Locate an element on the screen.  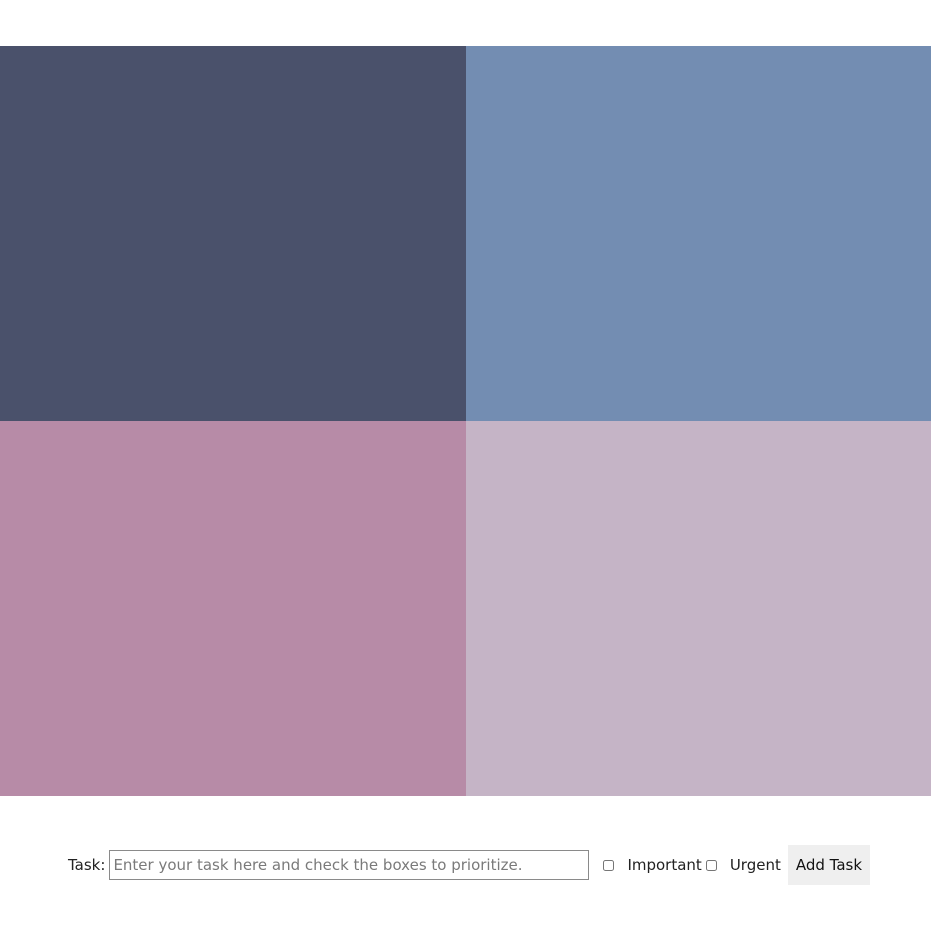
urgent-group: Urgent is located at coordinates (741, 865).